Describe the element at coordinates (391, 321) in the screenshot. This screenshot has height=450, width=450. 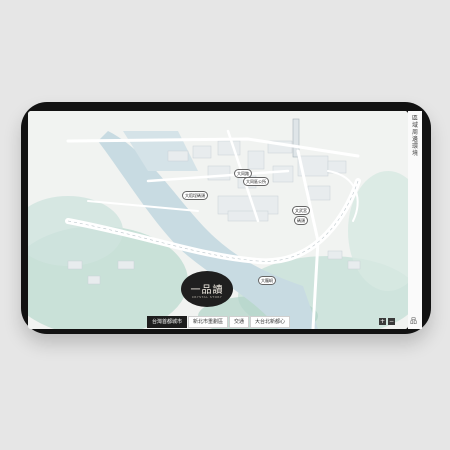
I see `zoom-out-button: −` at that location.